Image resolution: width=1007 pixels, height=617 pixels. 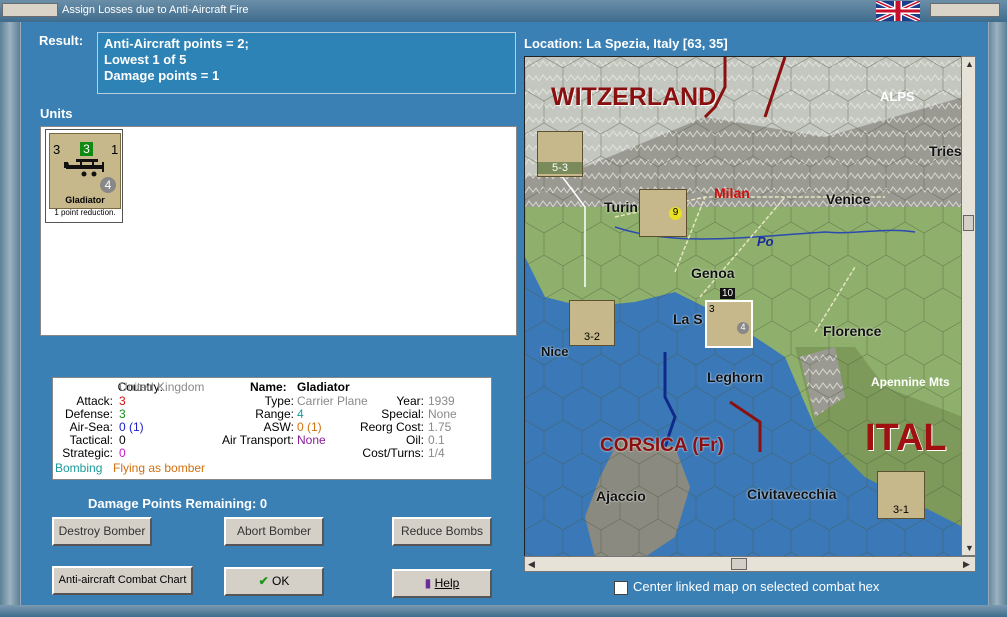 I want to click on map-label: Genoa, so click(x=713, y=273).